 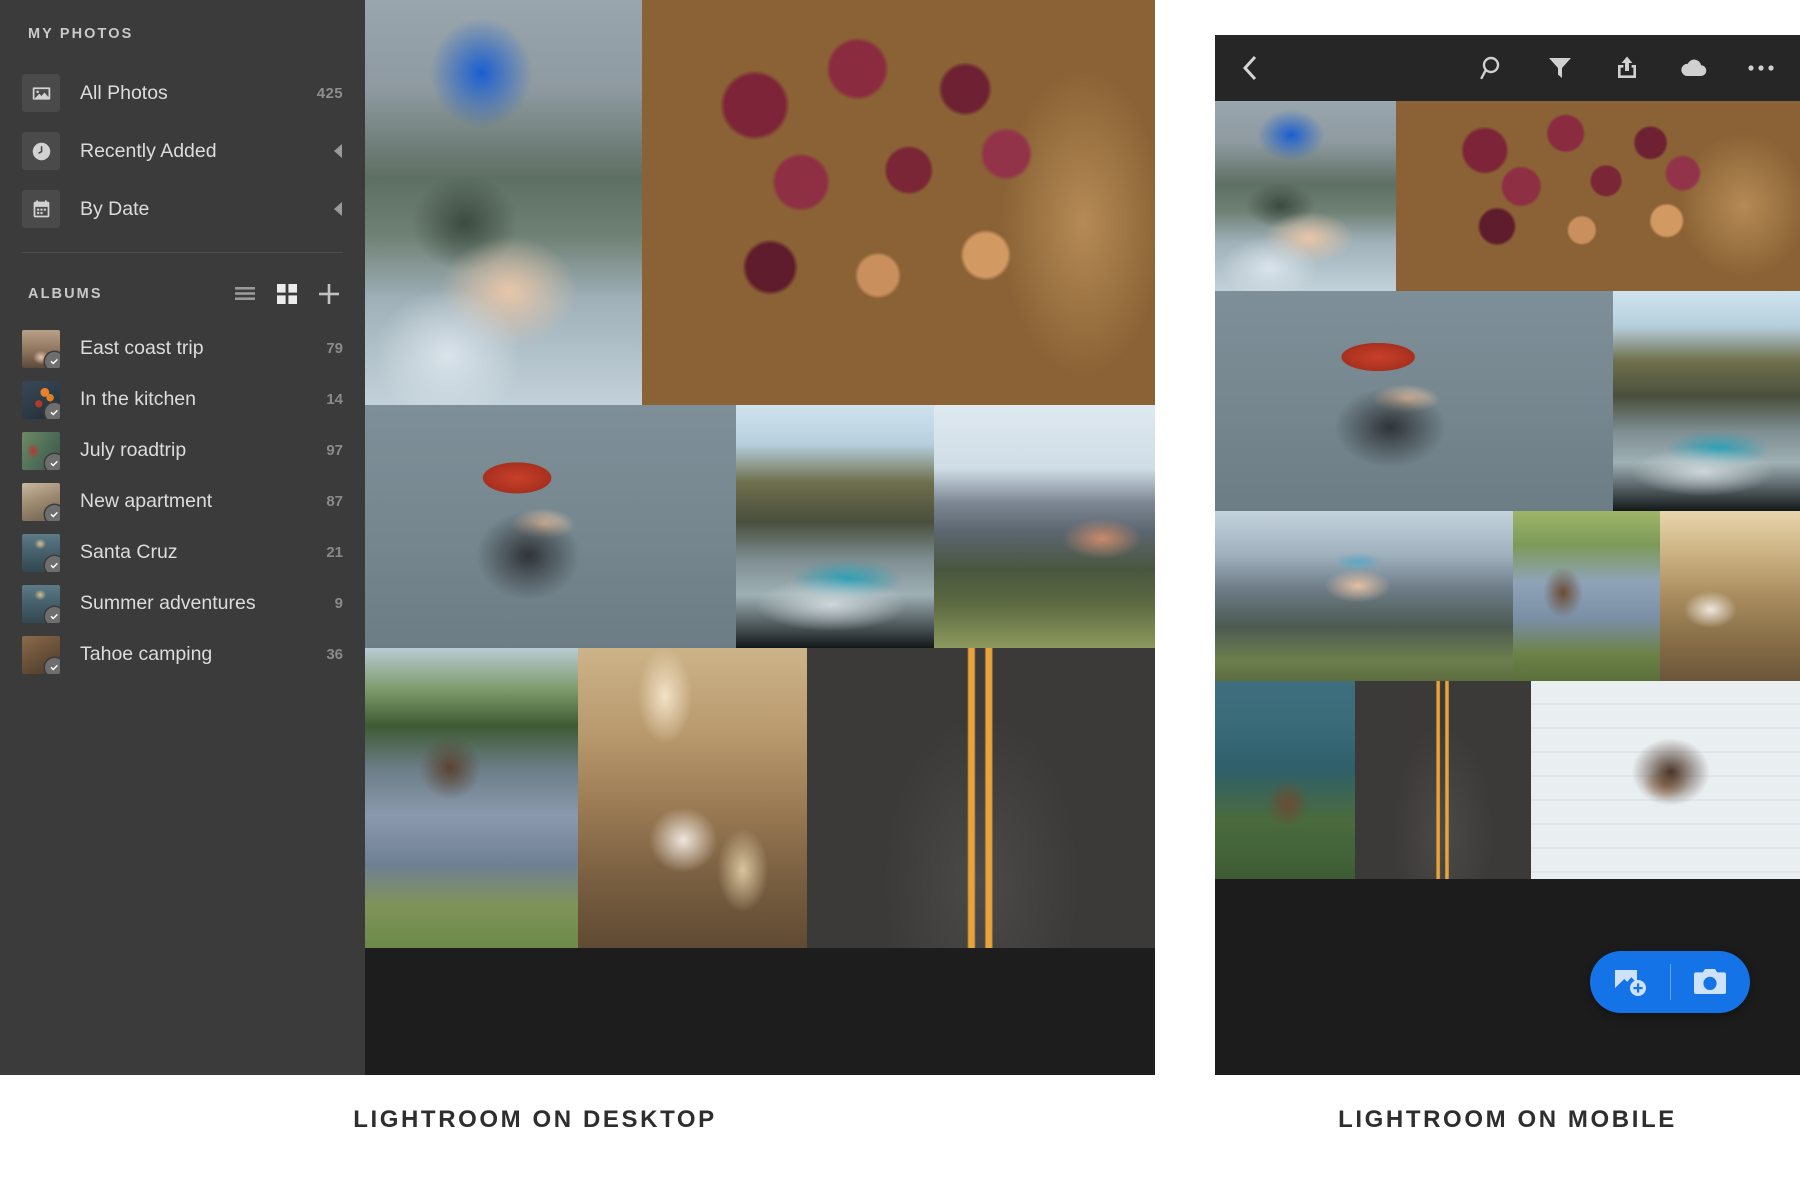 I want to click on album-row: East coast trip 79, so click(x=182, y=348).